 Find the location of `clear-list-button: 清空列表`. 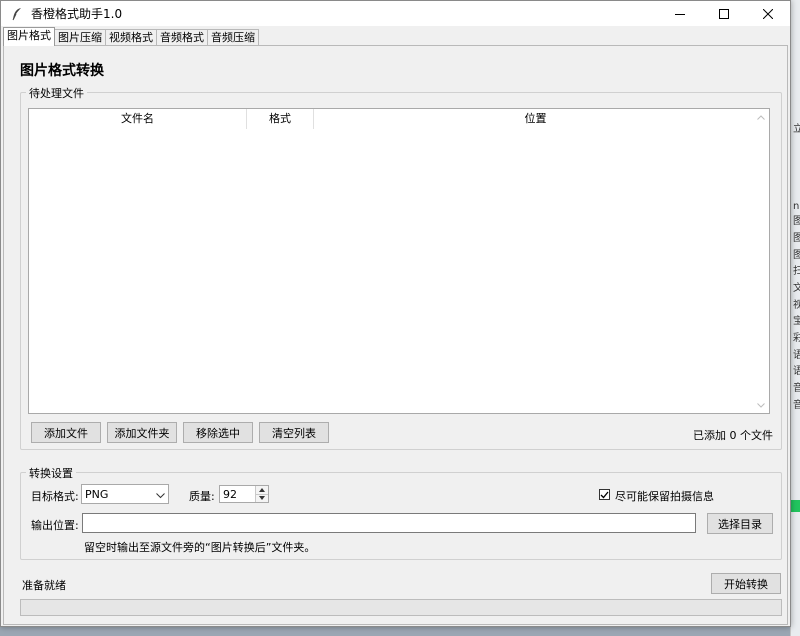

clear-list-button: 清空列表 is located at coordinates (294, 432).